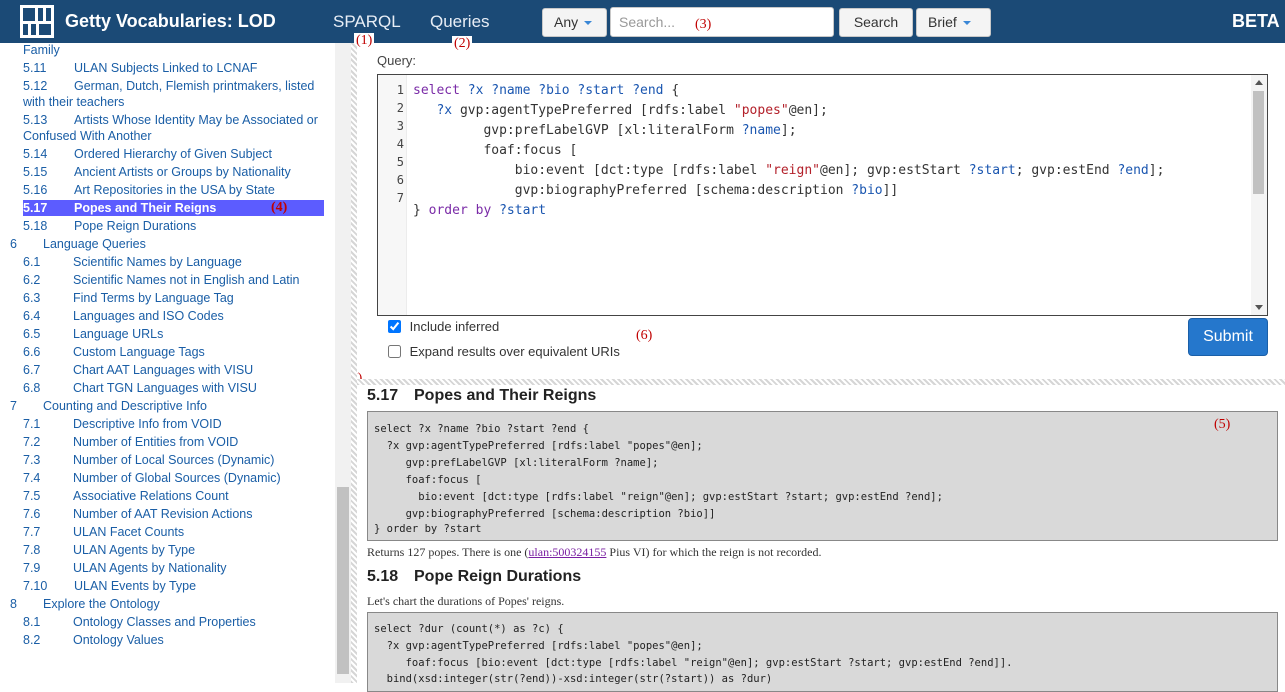  Describe the element at coordinates (74, 102) in the screenshot. I see `toc-item-label-cont: with their teachers` at that location.